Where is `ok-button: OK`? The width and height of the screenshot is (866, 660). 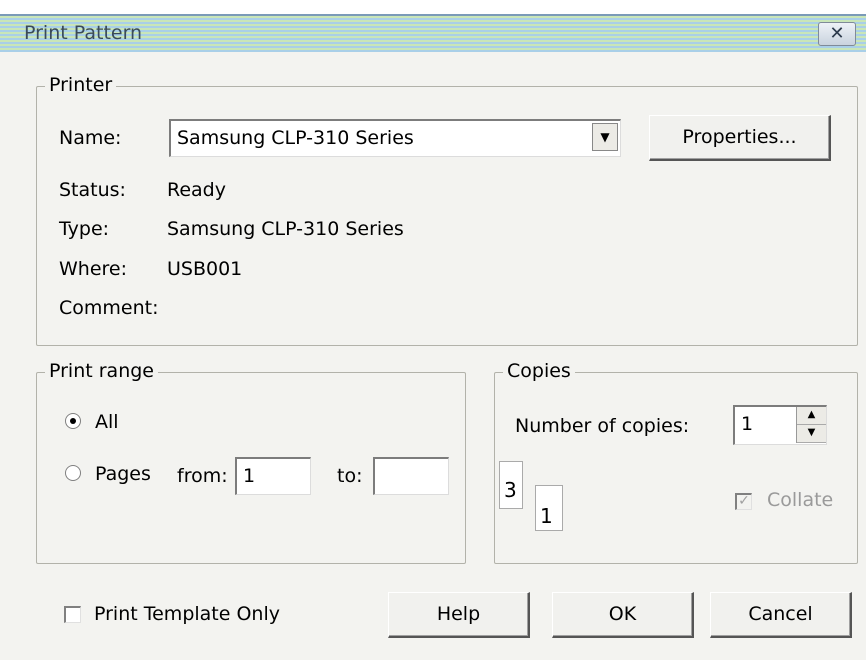 ok-button: OK is located at coordinates (623, 615).